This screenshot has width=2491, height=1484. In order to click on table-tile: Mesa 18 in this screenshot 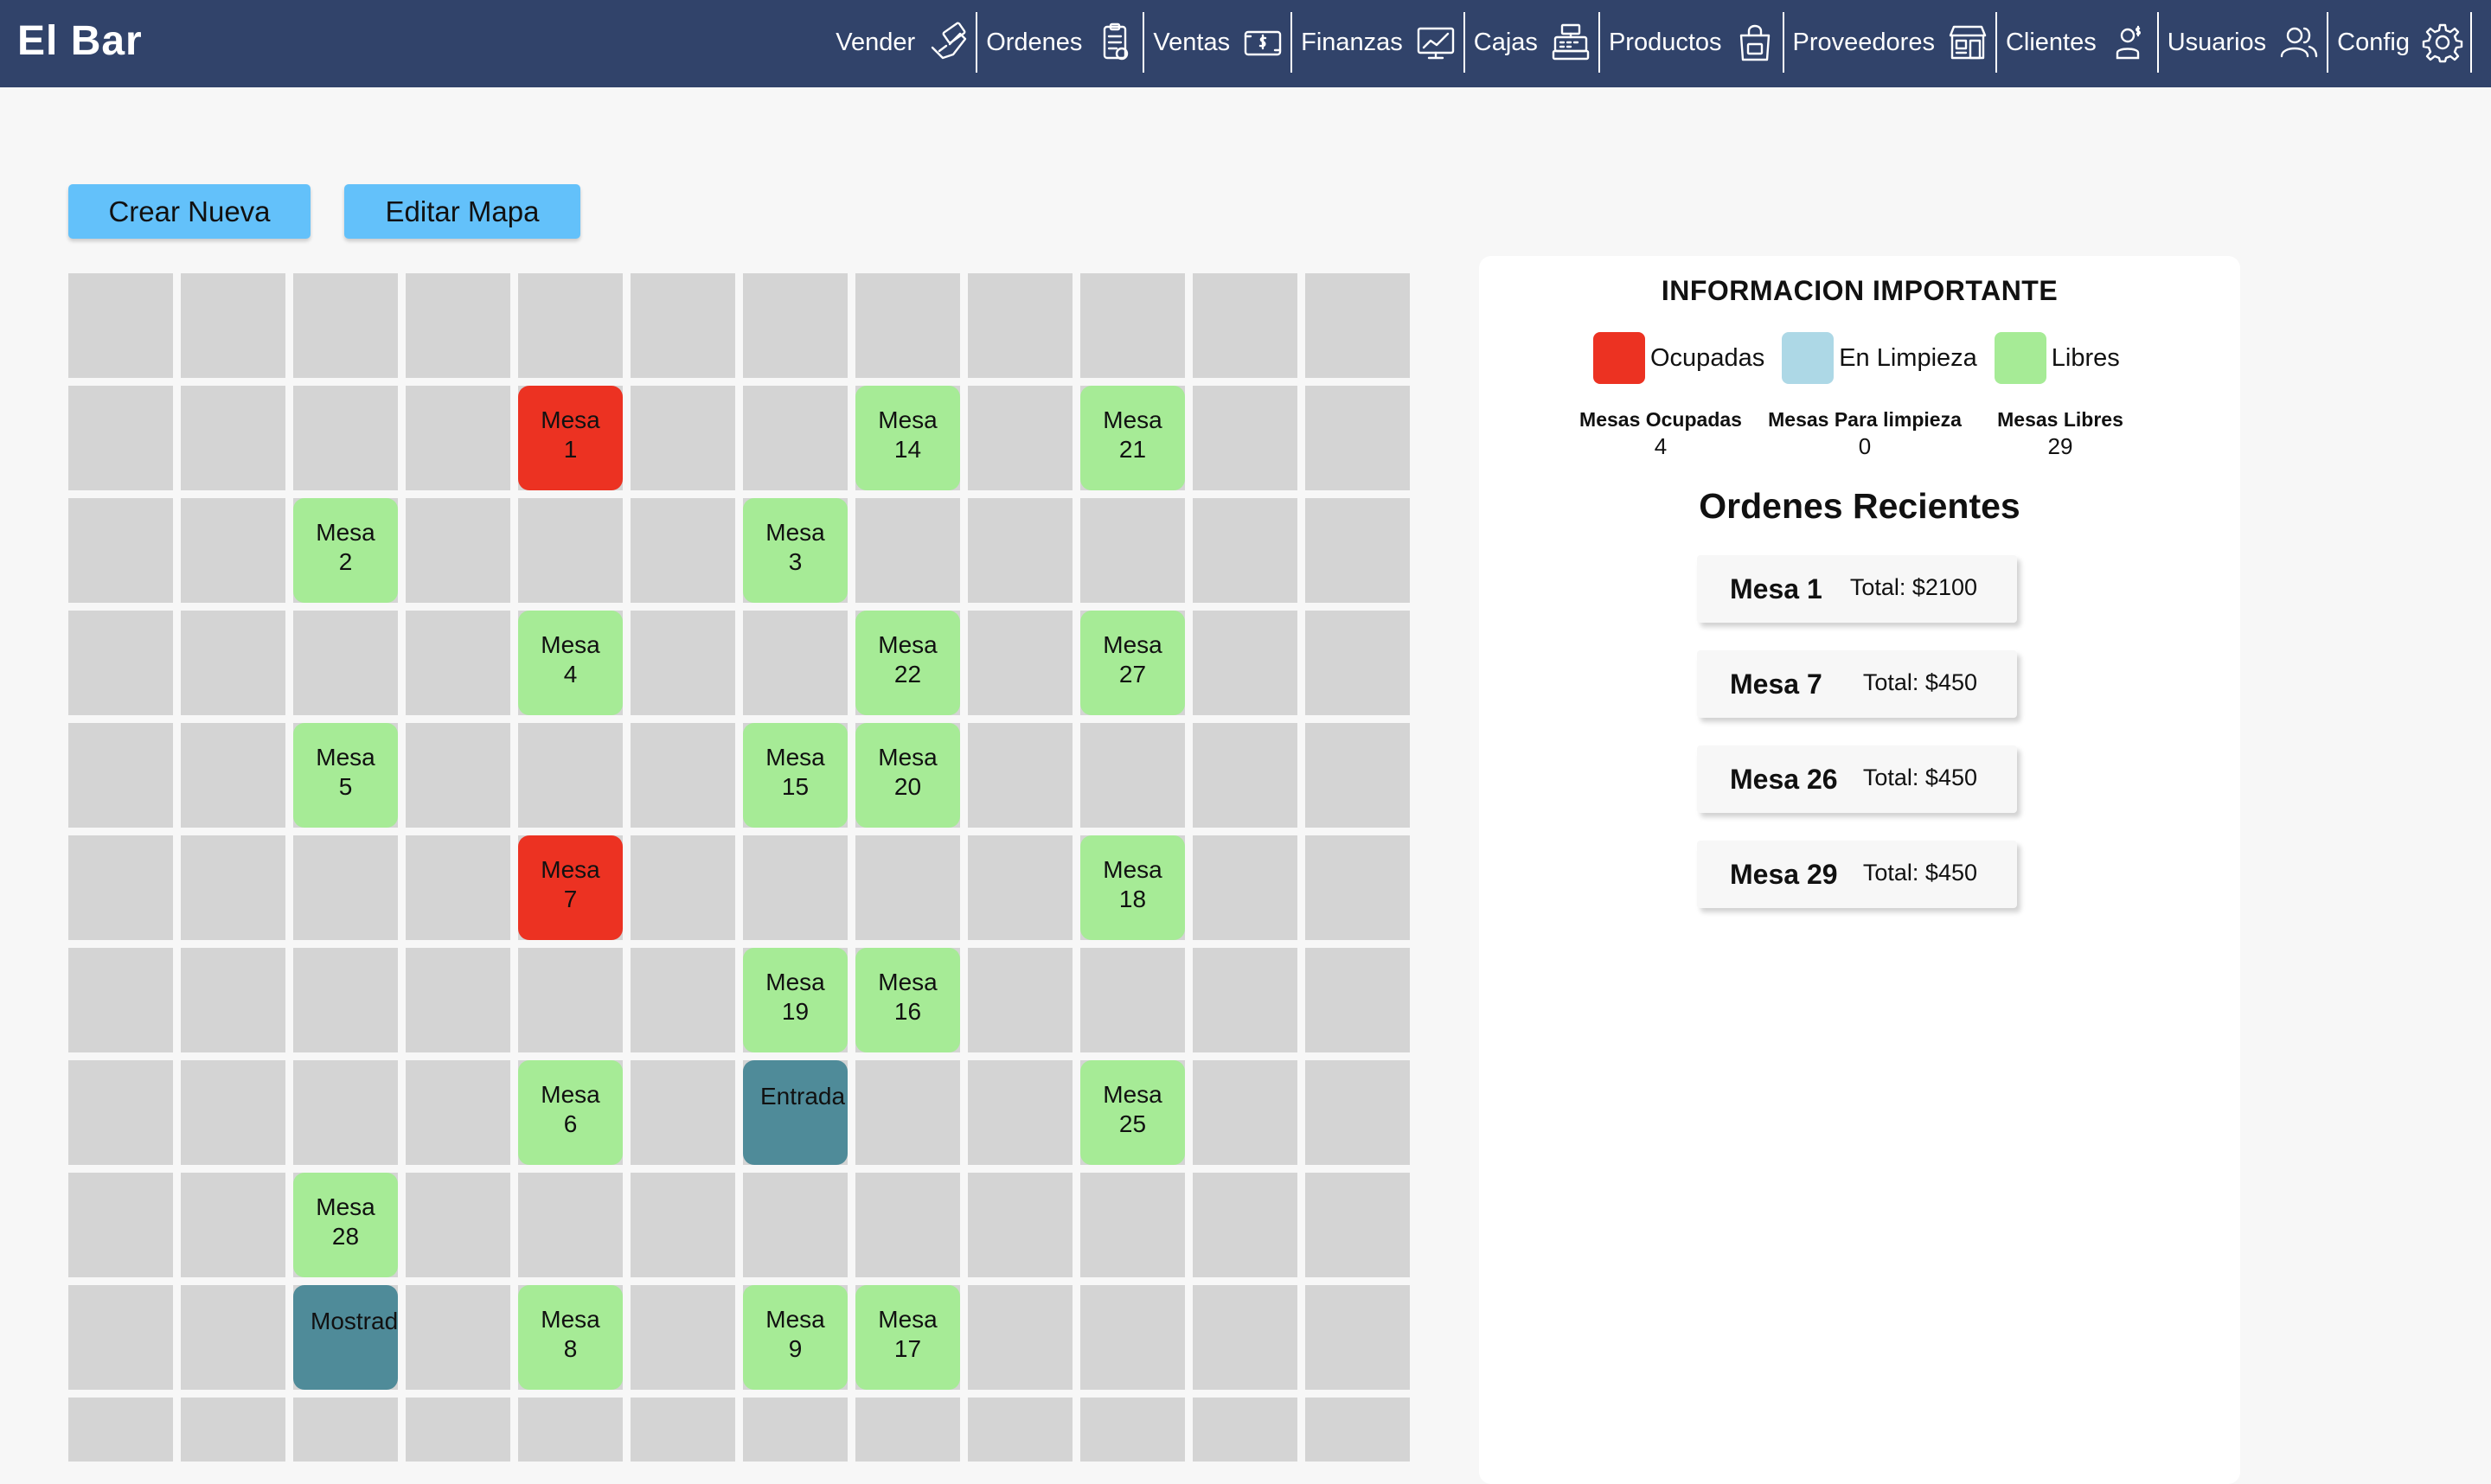, I will do `click(1132, 887)`.